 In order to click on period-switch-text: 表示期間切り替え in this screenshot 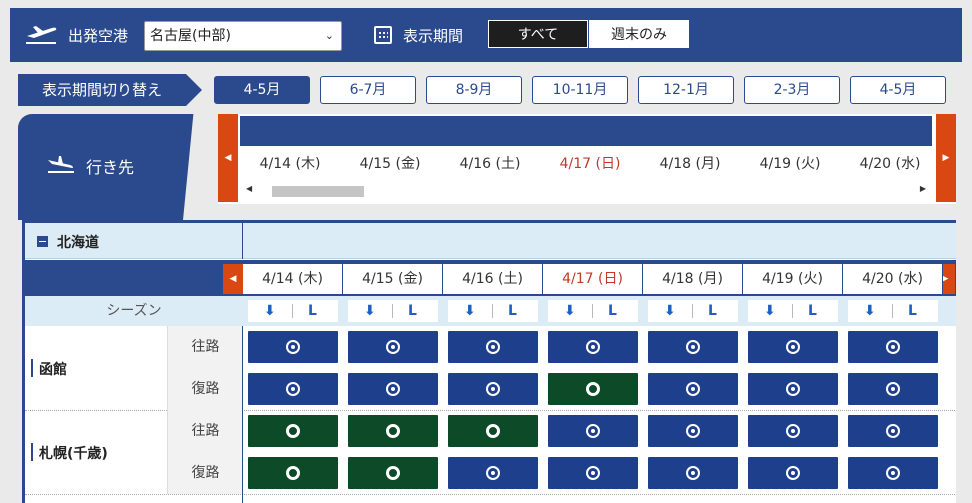, I will do `click(102, 90)`.